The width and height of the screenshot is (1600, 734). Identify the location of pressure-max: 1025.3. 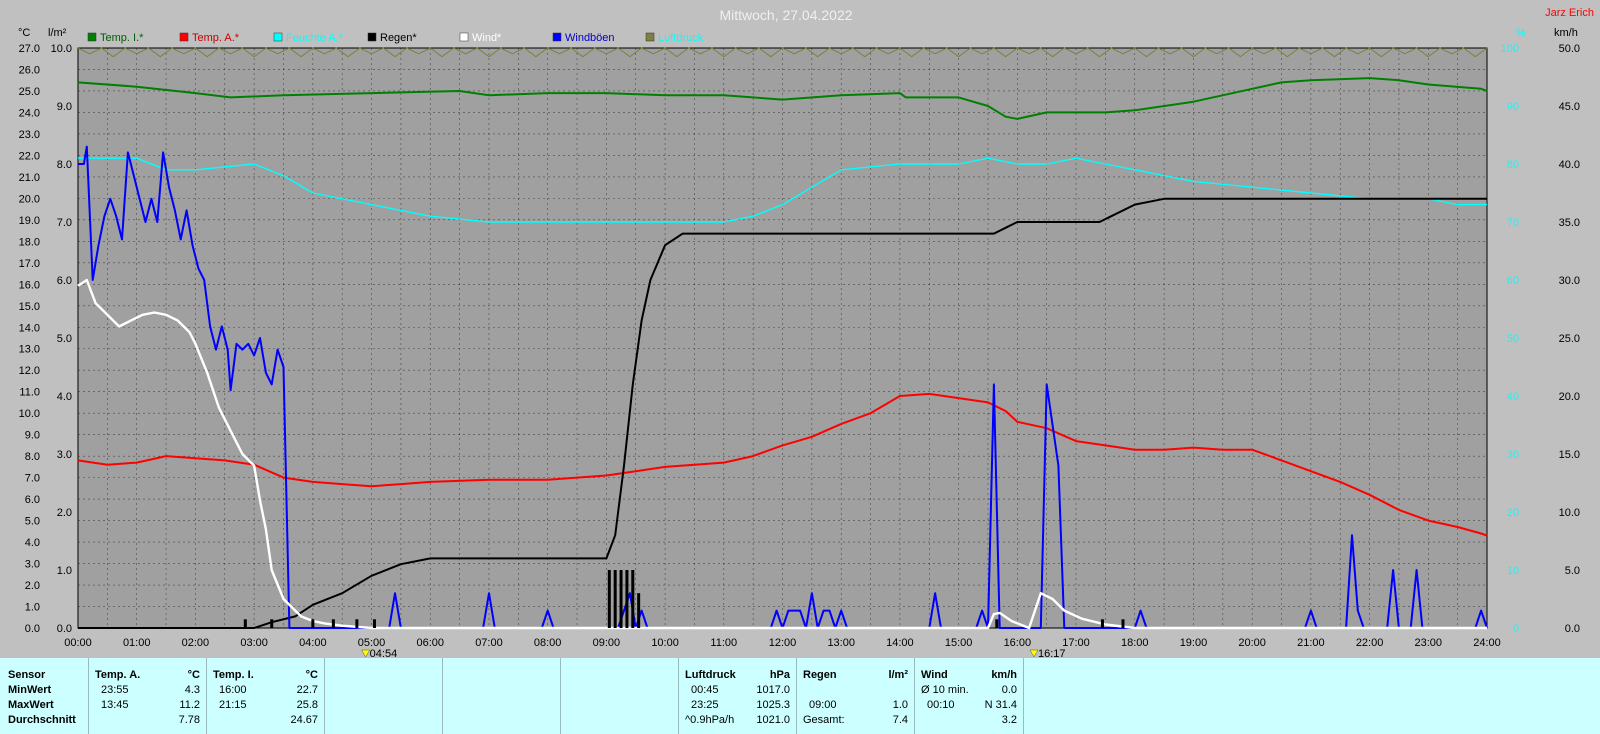
(773, 705).